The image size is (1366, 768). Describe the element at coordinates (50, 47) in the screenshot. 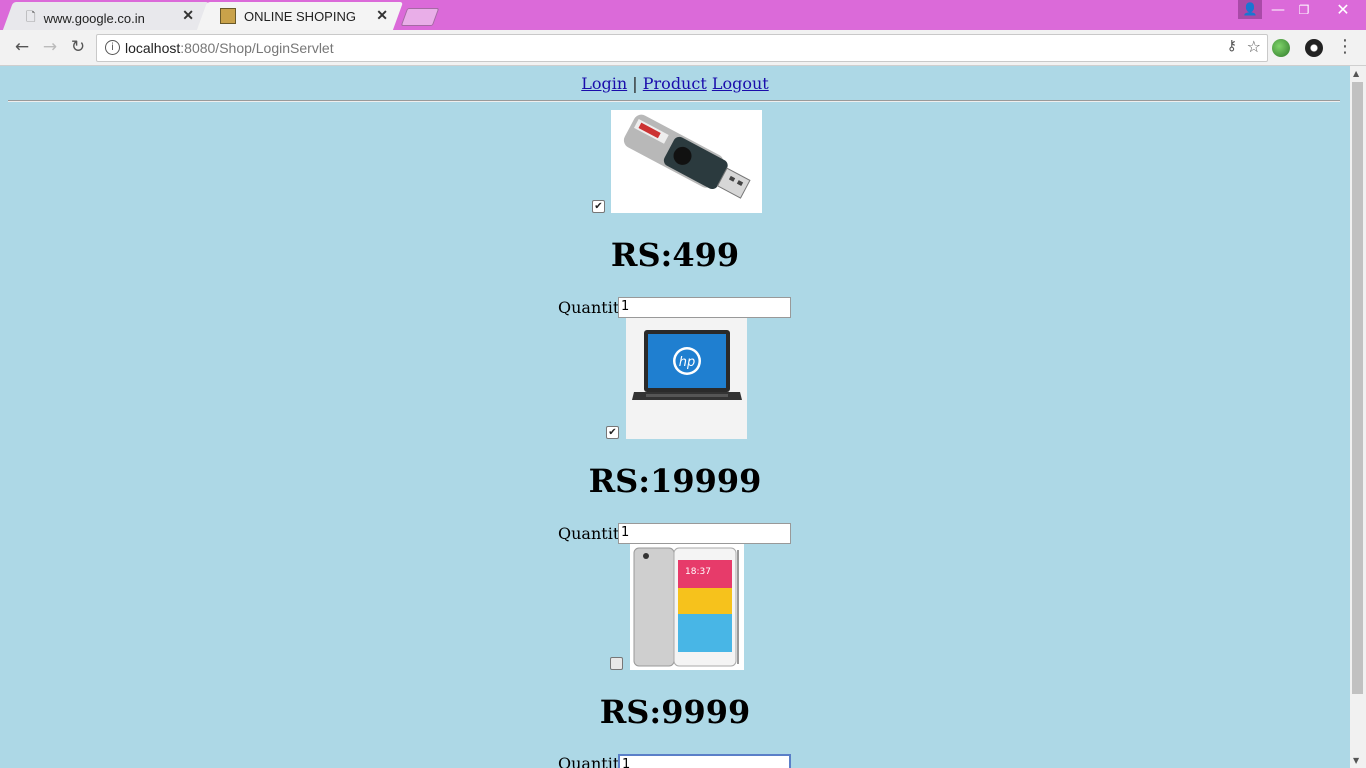

I see `forward-arrow-icon: →` at that location.